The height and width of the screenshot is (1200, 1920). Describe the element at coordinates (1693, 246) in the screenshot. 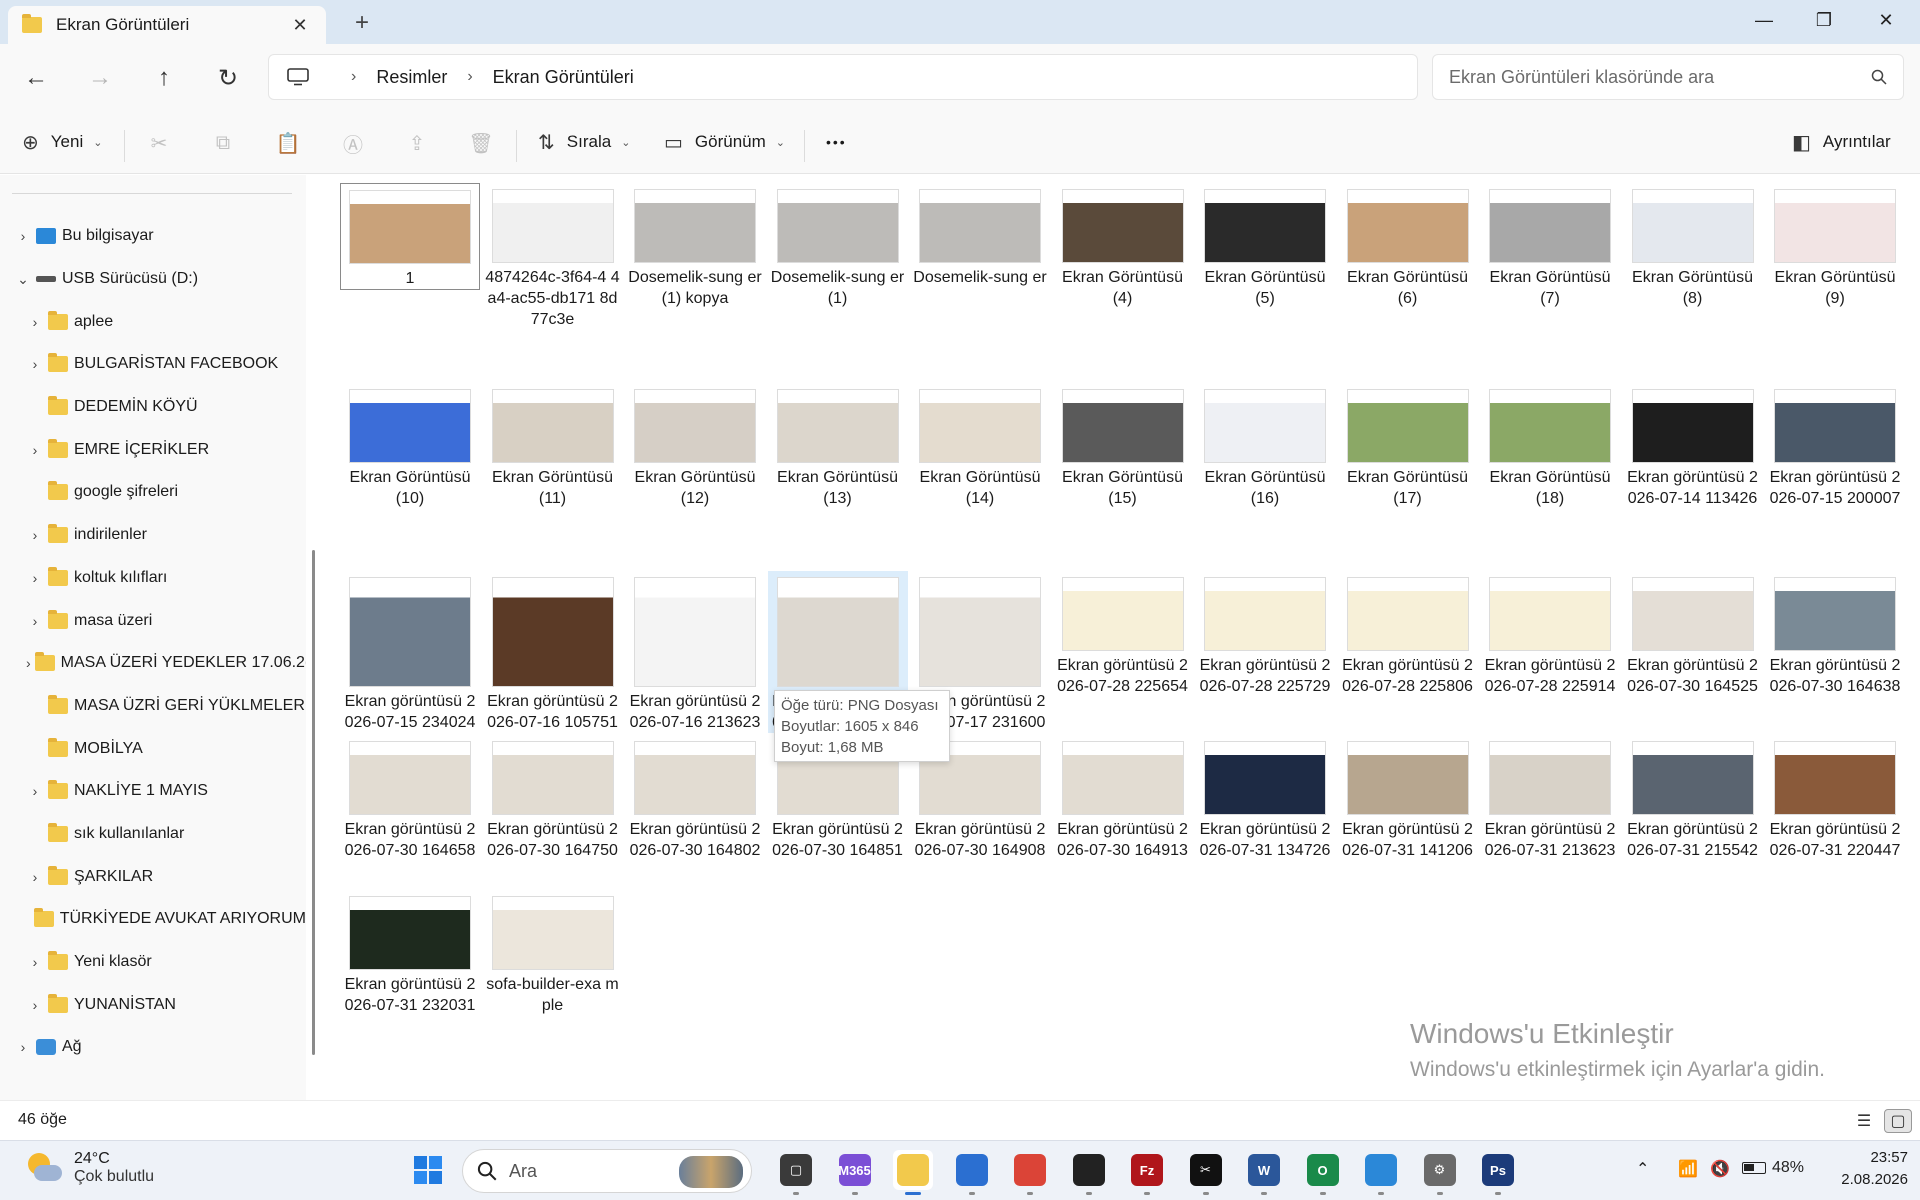

I see `file-item: Ekran Görüntüsü (8)` at that location.